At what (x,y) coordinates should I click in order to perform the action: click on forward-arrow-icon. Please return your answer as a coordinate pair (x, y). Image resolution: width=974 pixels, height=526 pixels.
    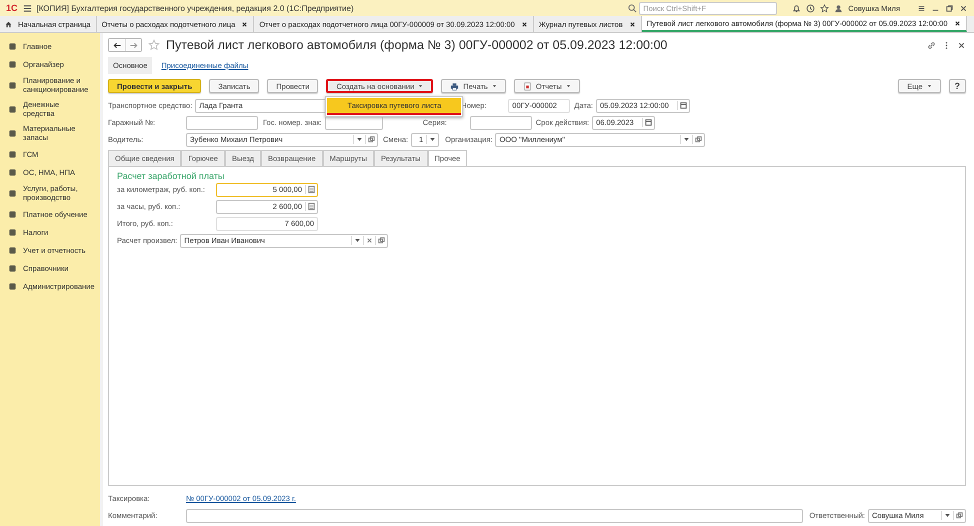
    Looking at the image, I should click on (133, 45).